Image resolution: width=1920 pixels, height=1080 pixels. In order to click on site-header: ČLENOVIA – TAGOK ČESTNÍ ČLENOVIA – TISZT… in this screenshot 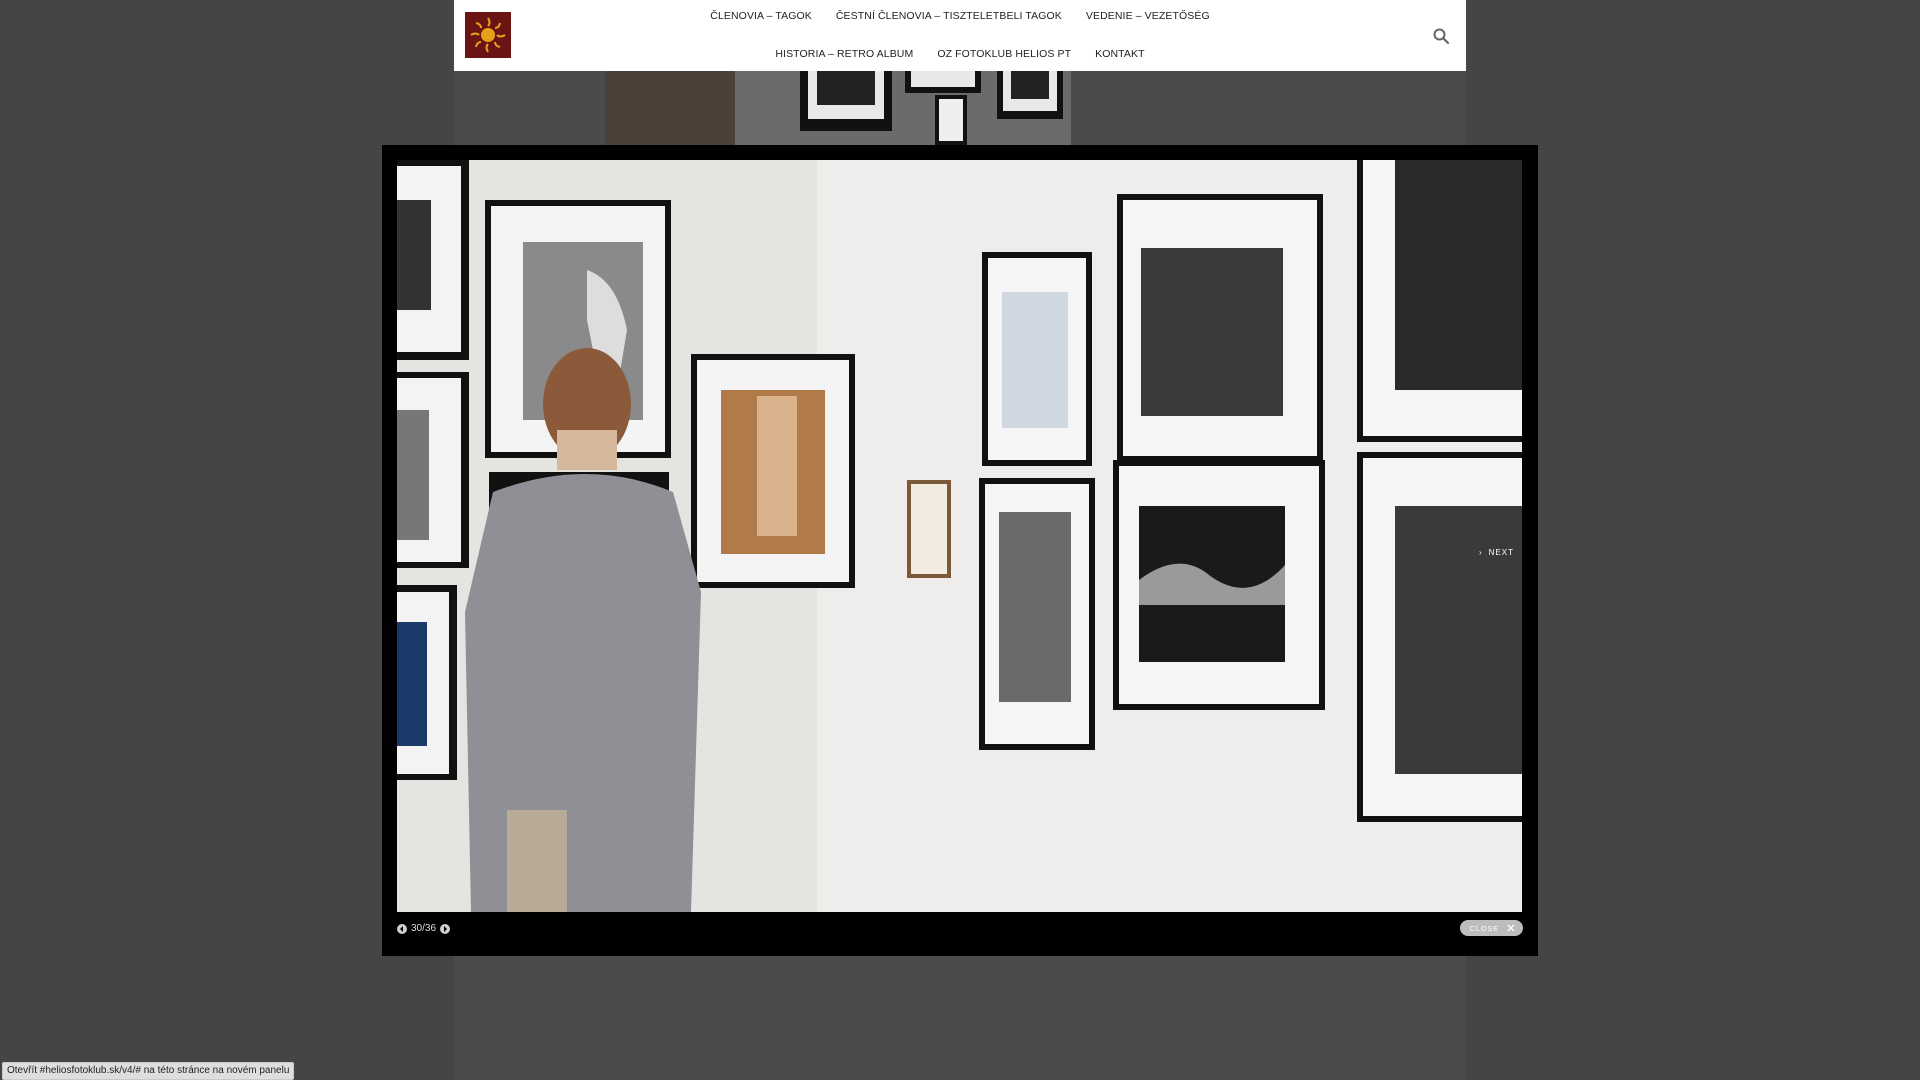, I will do `click(960, 35)`.